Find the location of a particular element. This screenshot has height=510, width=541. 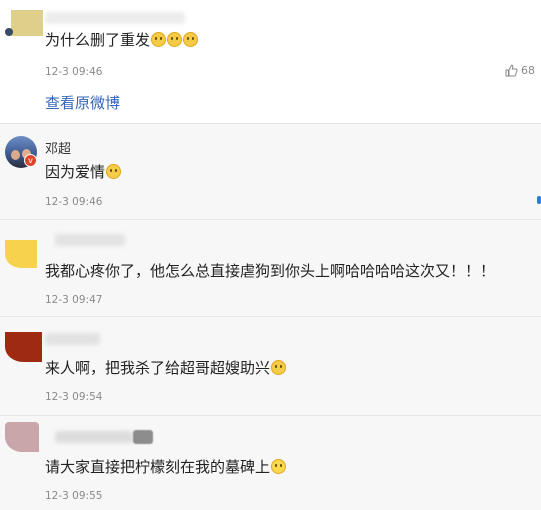

comment-time: 12-3 09:47 is located at coordinates (74, 300).